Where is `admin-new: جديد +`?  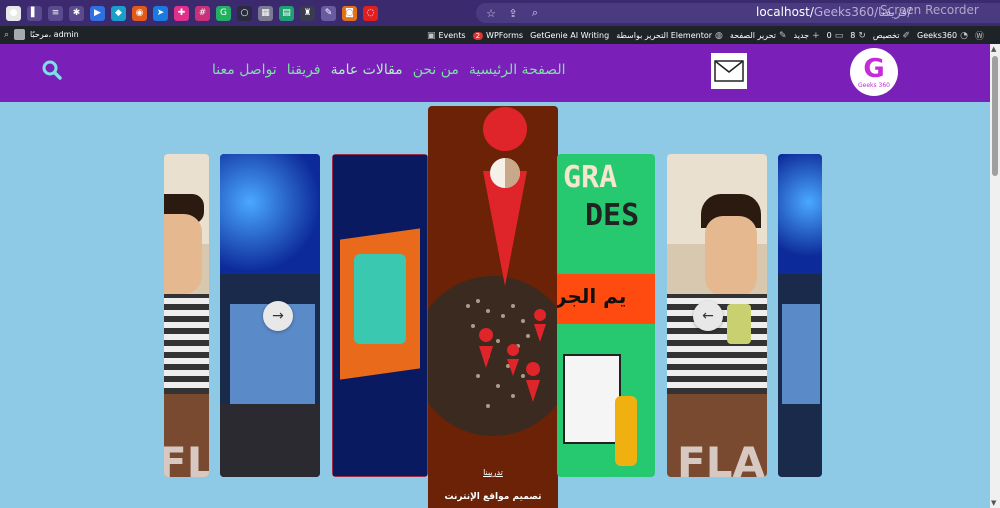
admin-new: جديد + is located at coordinates (807, 36).